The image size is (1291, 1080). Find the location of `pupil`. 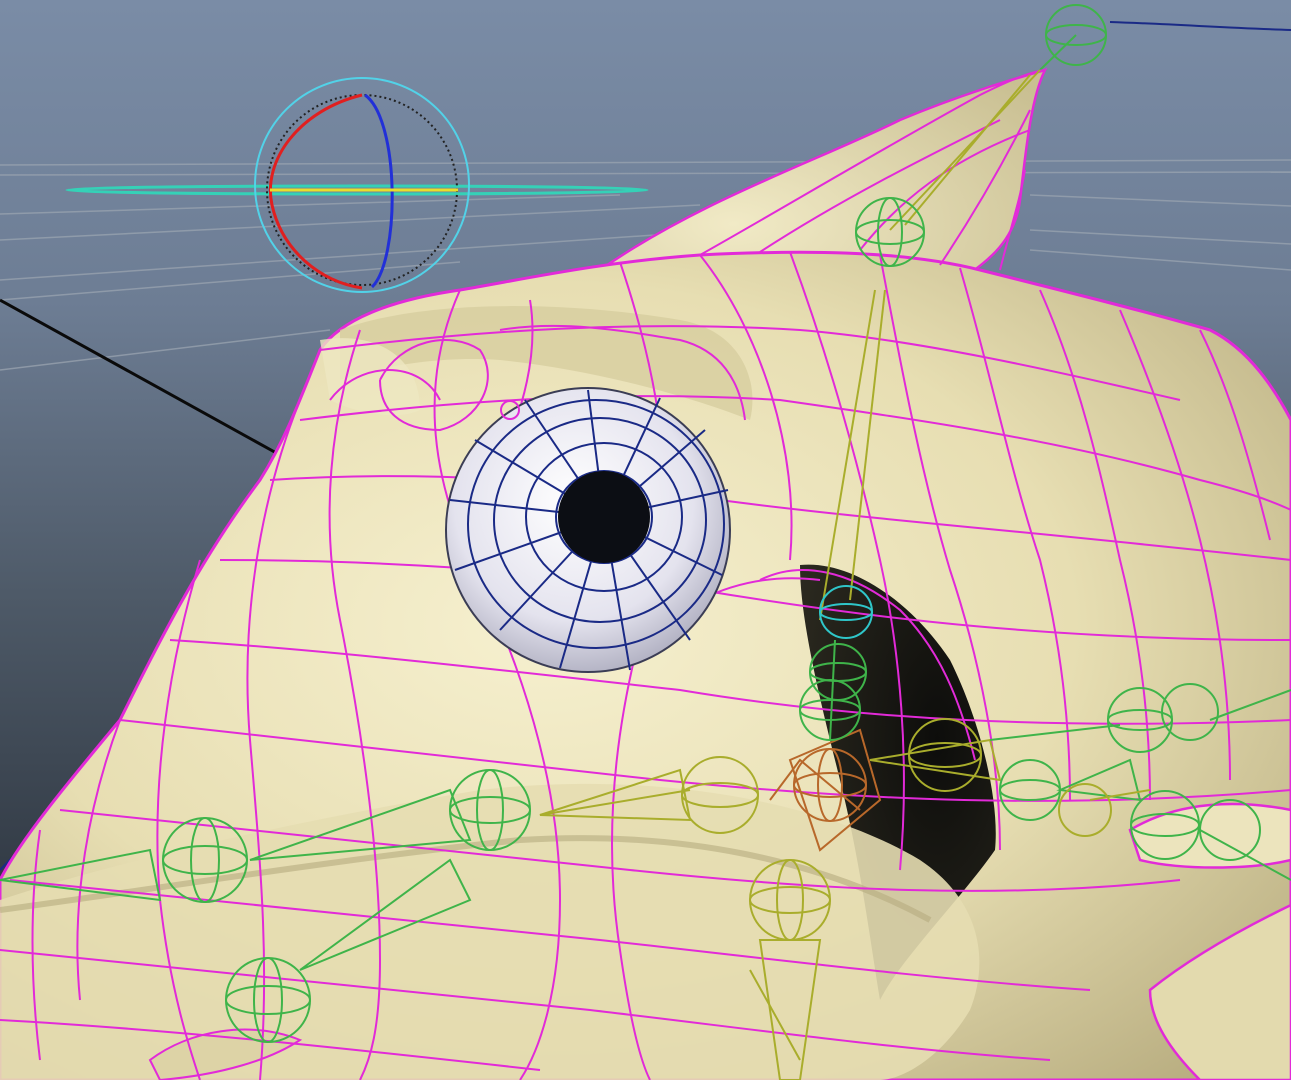

pupil is located at coordinates (604, 517).